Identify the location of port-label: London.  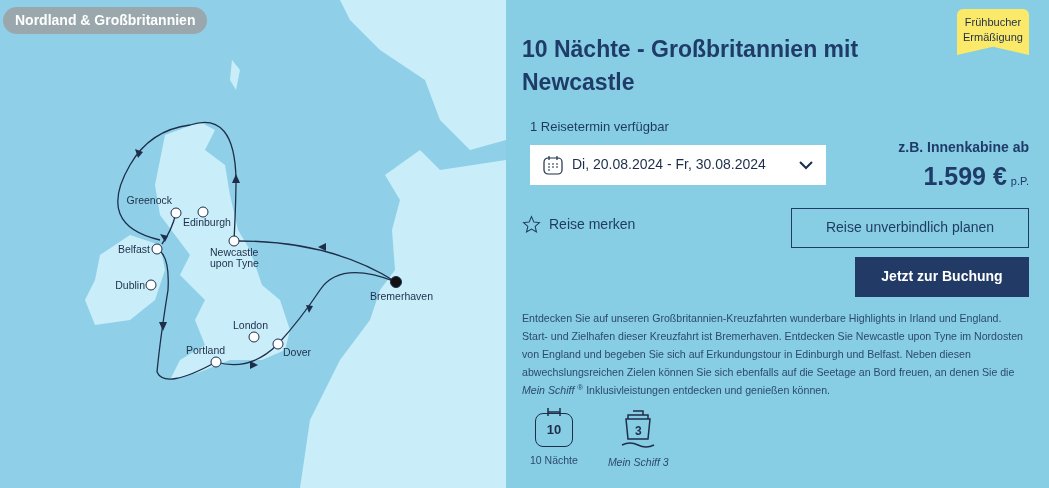
(251, 325).